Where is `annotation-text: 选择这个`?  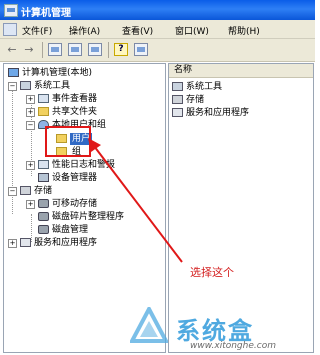
annotation-text: 选择这个 is located at coordinates (212, 272).